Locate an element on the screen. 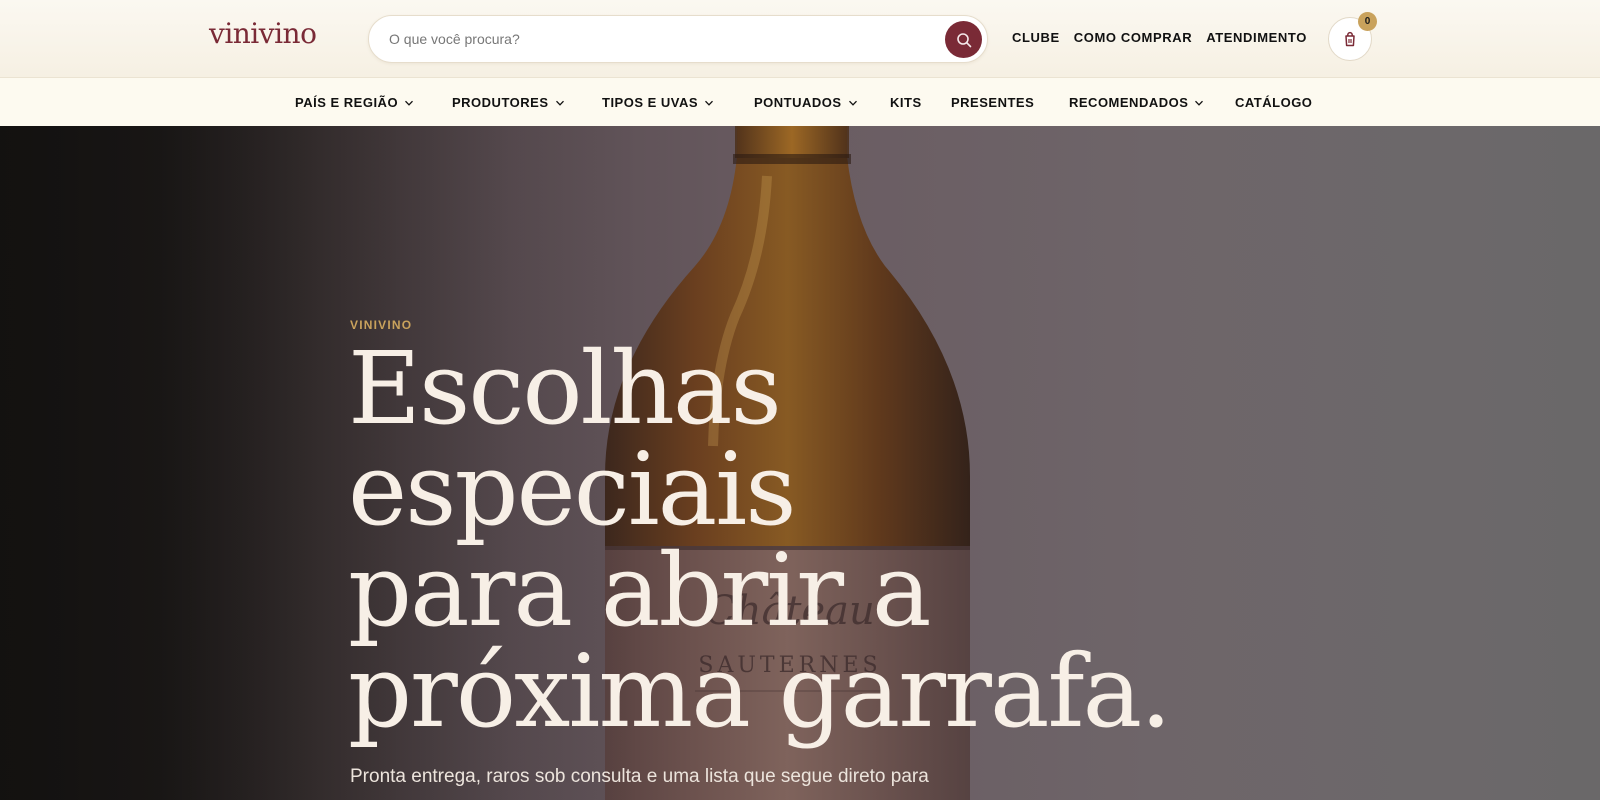 The height and width of the screenshot is (800, 1600). nav-item-pais-e-regiao: PAÍS E REGIÃO is located at coordinates (354, 102).